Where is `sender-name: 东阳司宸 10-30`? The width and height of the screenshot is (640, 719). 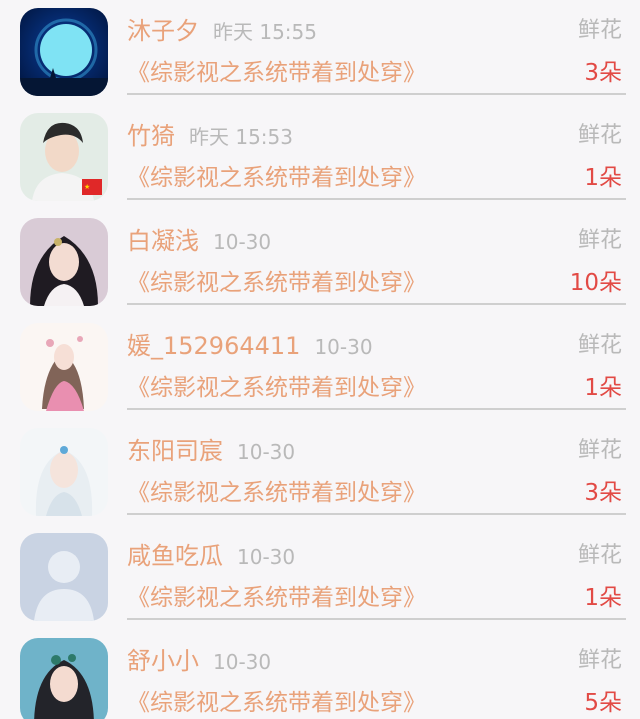
sender-name: 东阳司宸 10-30 is located at coordinates (211, 451).